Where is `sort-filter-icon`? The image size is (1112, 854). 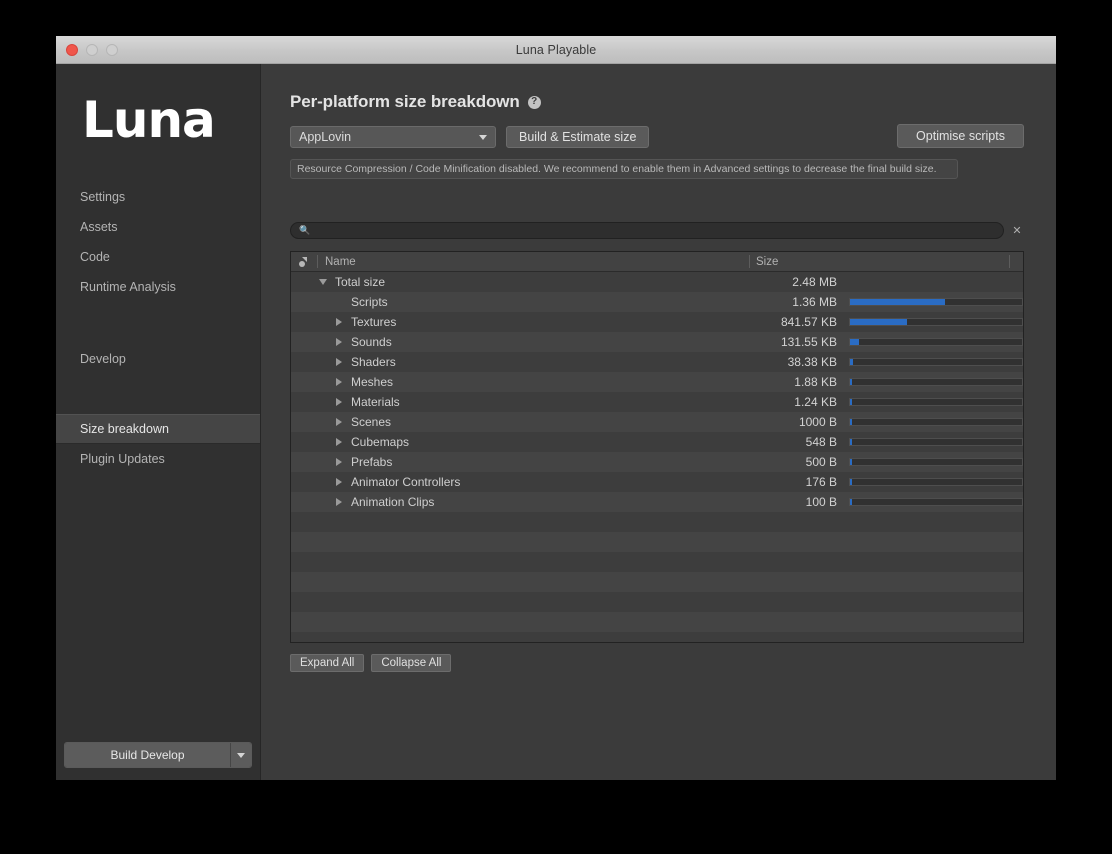 sort-filter-icon is located at coordinates (304, 262).